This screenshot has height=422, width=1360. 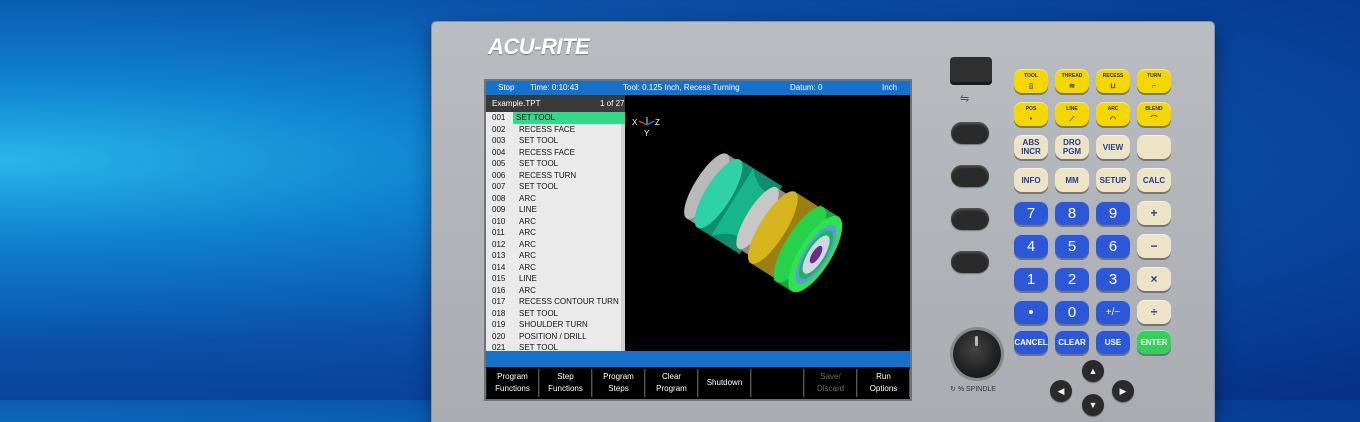 What do you see at coordinates (569, 301) in the screenshot?
I see `step-text: RECESS CONTOUR TURN` at bounding box center [569, 301].